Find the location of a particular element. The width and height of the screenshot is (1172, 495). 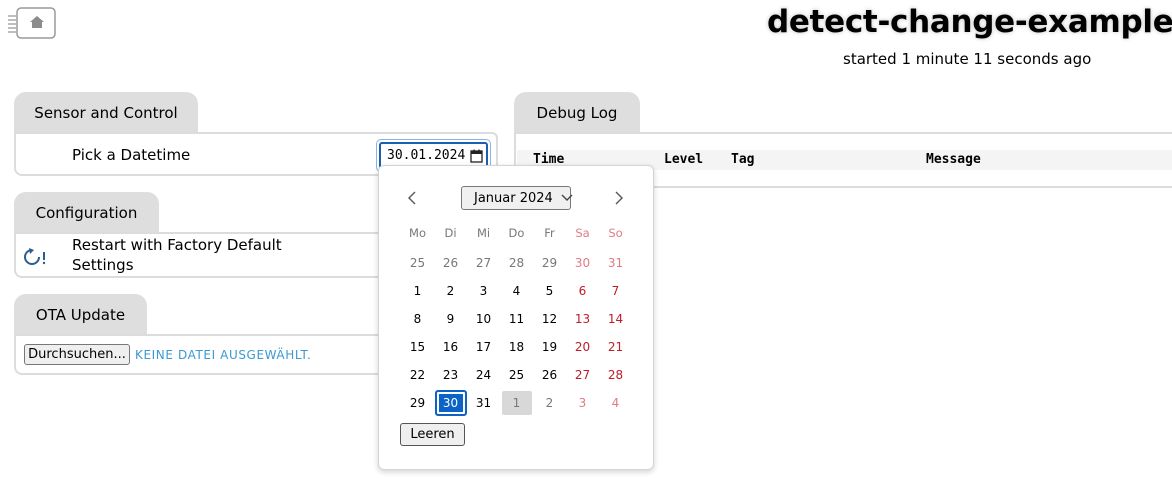

calendar-day: 5 is located at coordinates (549, 291).